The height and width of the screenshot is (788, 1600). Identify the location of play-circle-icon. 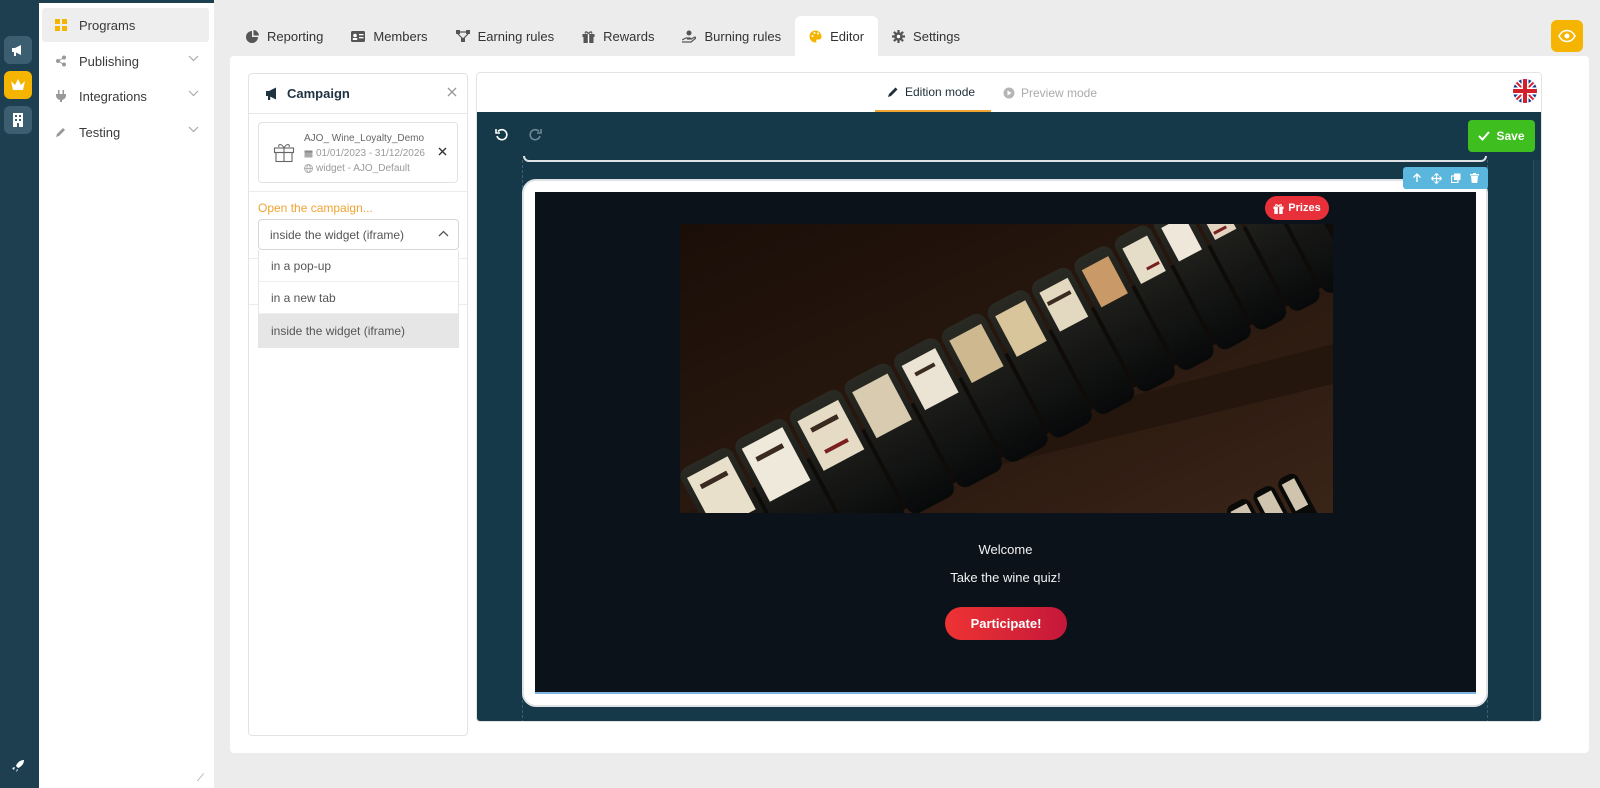
(1009, 93).